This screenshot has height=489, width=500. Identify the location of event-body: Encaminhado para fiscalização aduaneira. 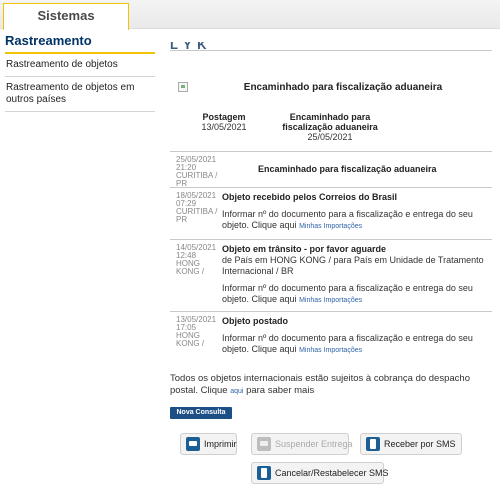
(379, 169).